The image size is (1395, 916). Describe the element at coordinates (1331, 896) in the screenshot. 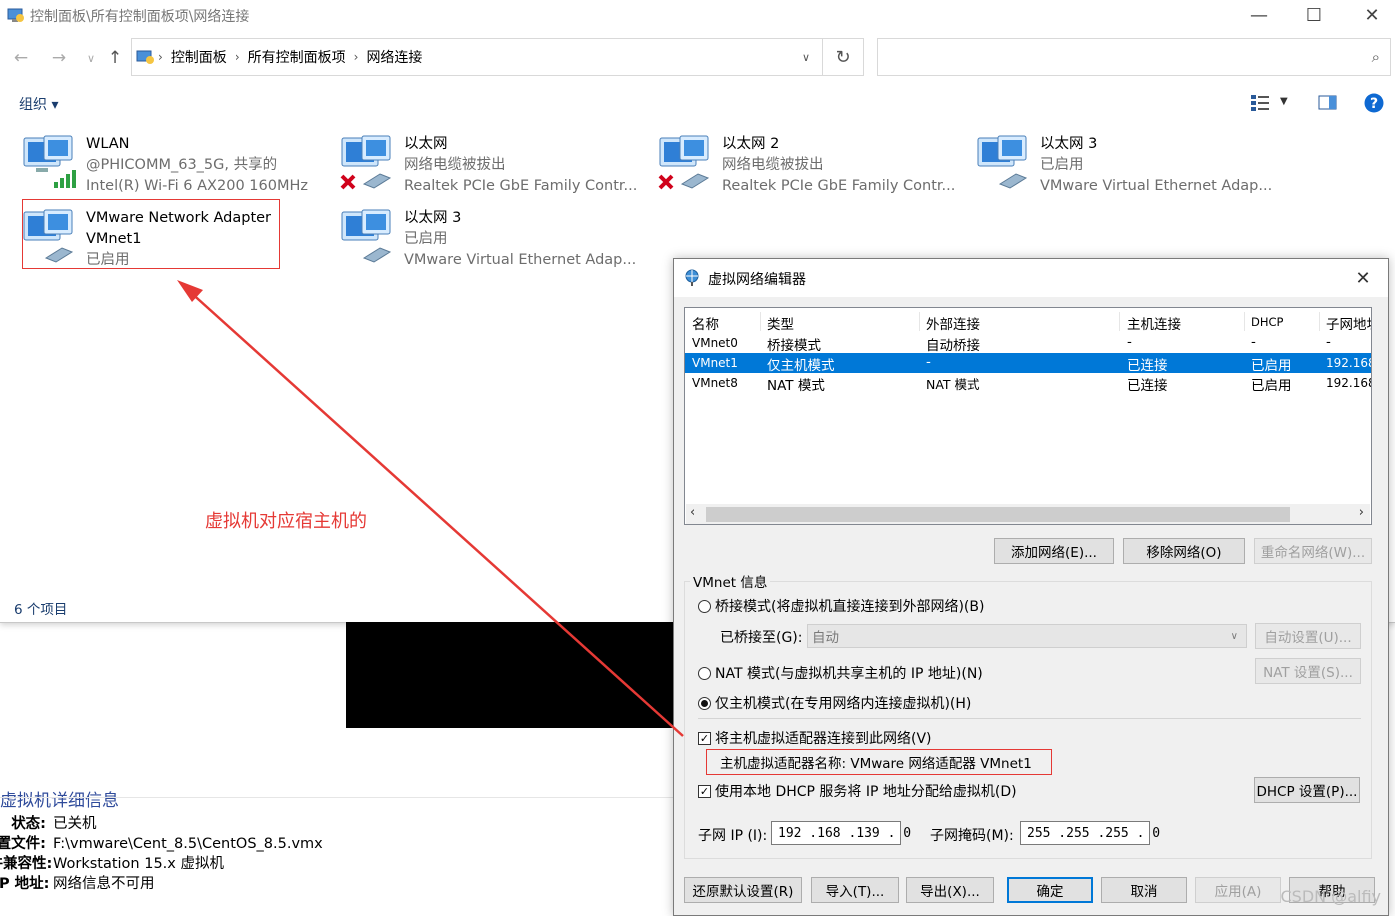

I see `watermark: CSDN @alfiy` at that location.